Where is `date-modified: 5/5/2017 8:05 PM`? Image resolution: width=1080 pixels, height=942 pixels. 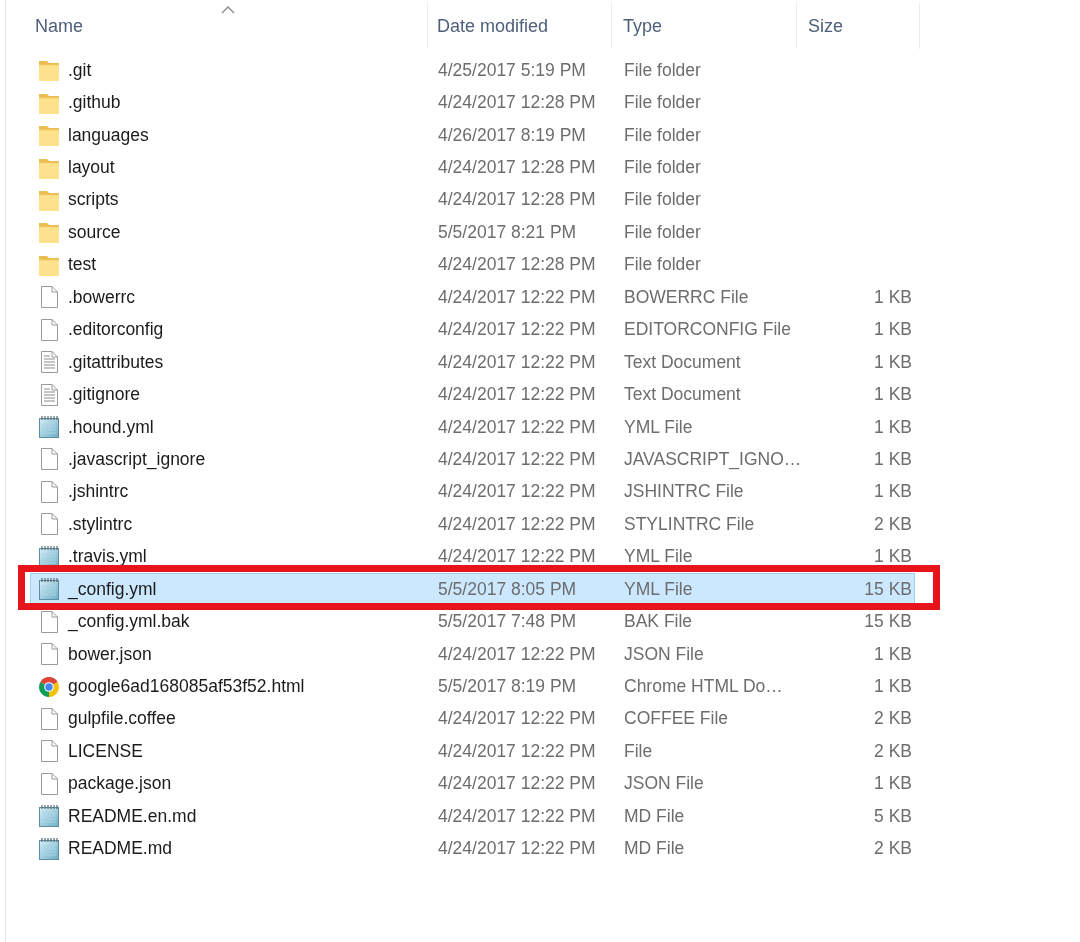
date-modified: 5/5/2017 8:05 PM is located at coordinates (507, 589).